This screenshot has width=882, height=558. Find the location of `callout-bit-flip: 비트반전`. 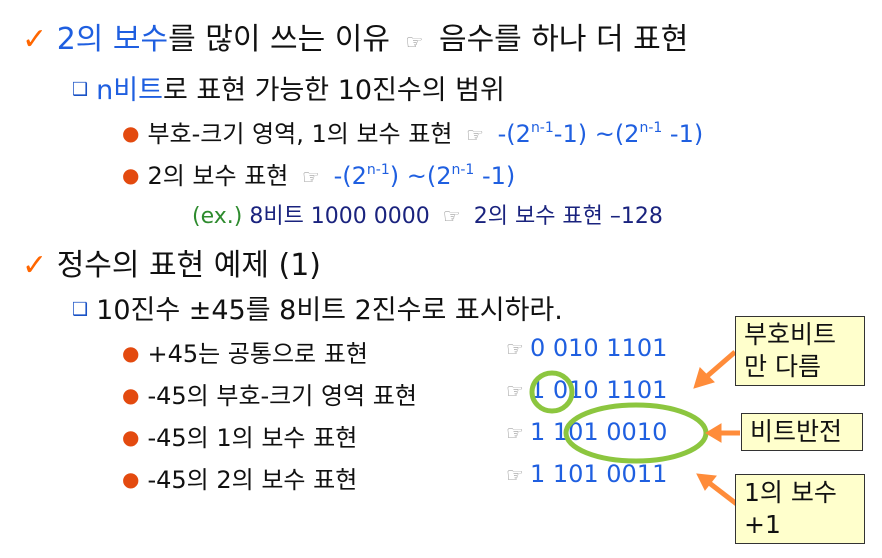

callout-bit-flip: 비트반전 is located at coordinates (802, 432).